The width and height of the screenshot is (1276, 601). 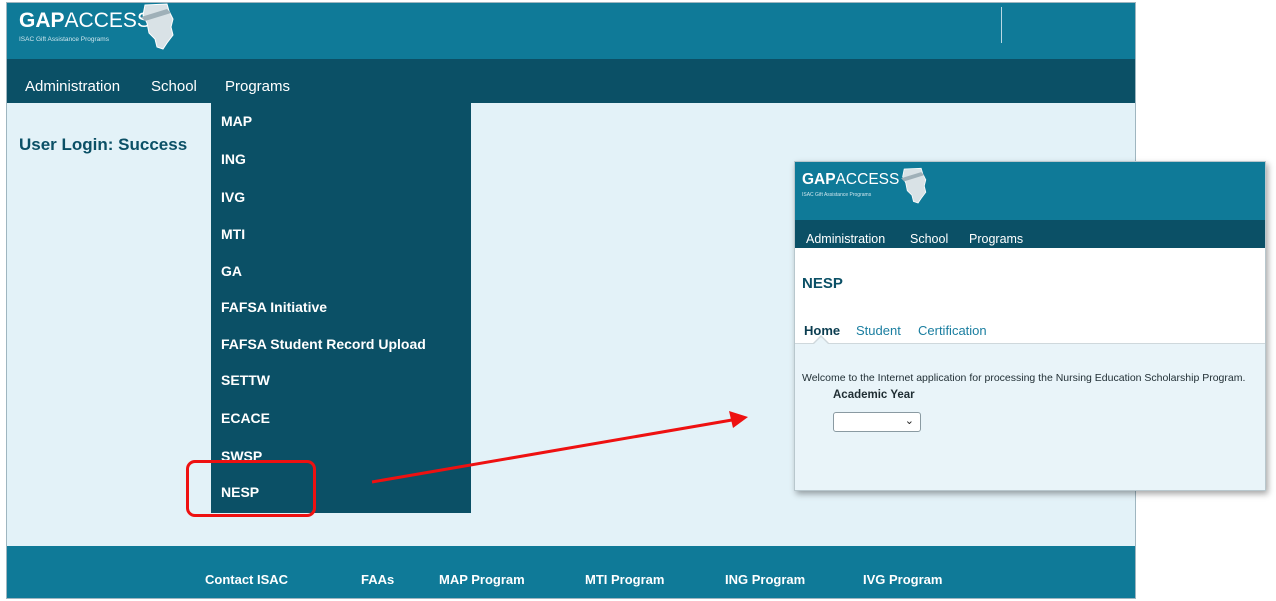 What do you see at coordinates (821, 340) in the screenshot?
I see `active-tab-indicator-fill` at bounding box center [821, 340].